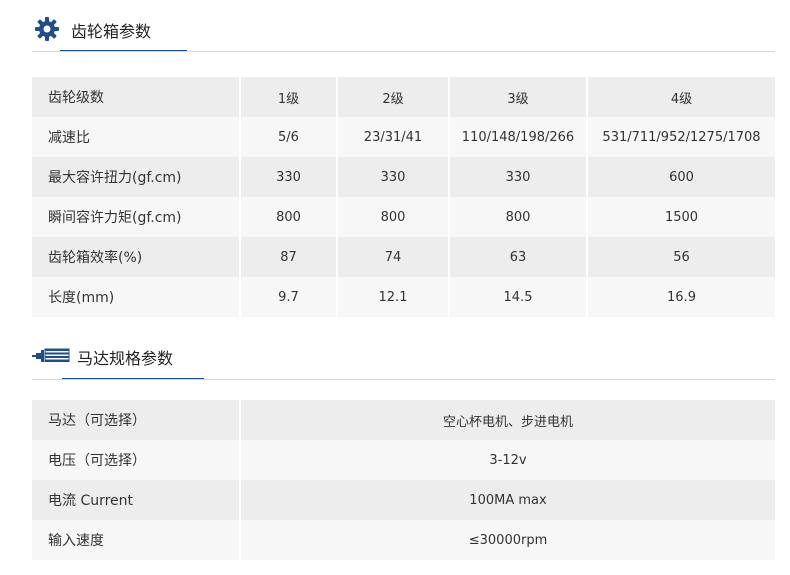 The image size is (790, 575). Describe the element at coordinates (289, 137) in the screenshot. I see `gearbox-cell: 5/6` at that location.